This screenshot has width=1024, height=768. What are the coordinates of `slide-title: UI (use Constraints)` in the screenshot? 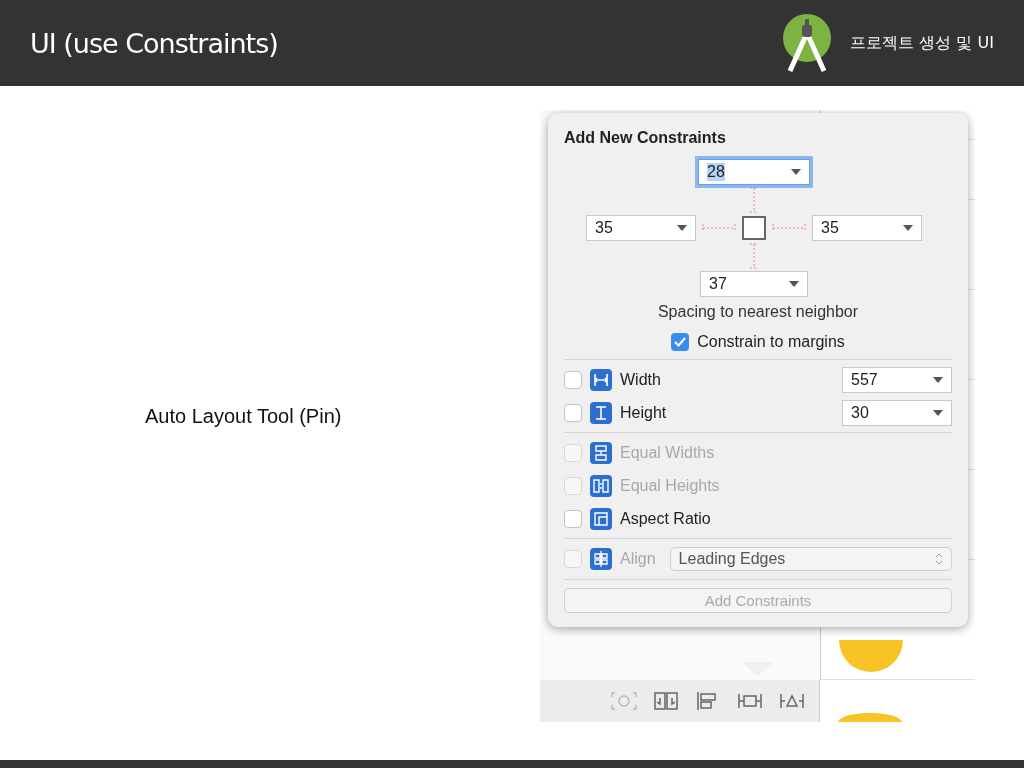 It's located at (154, 43).